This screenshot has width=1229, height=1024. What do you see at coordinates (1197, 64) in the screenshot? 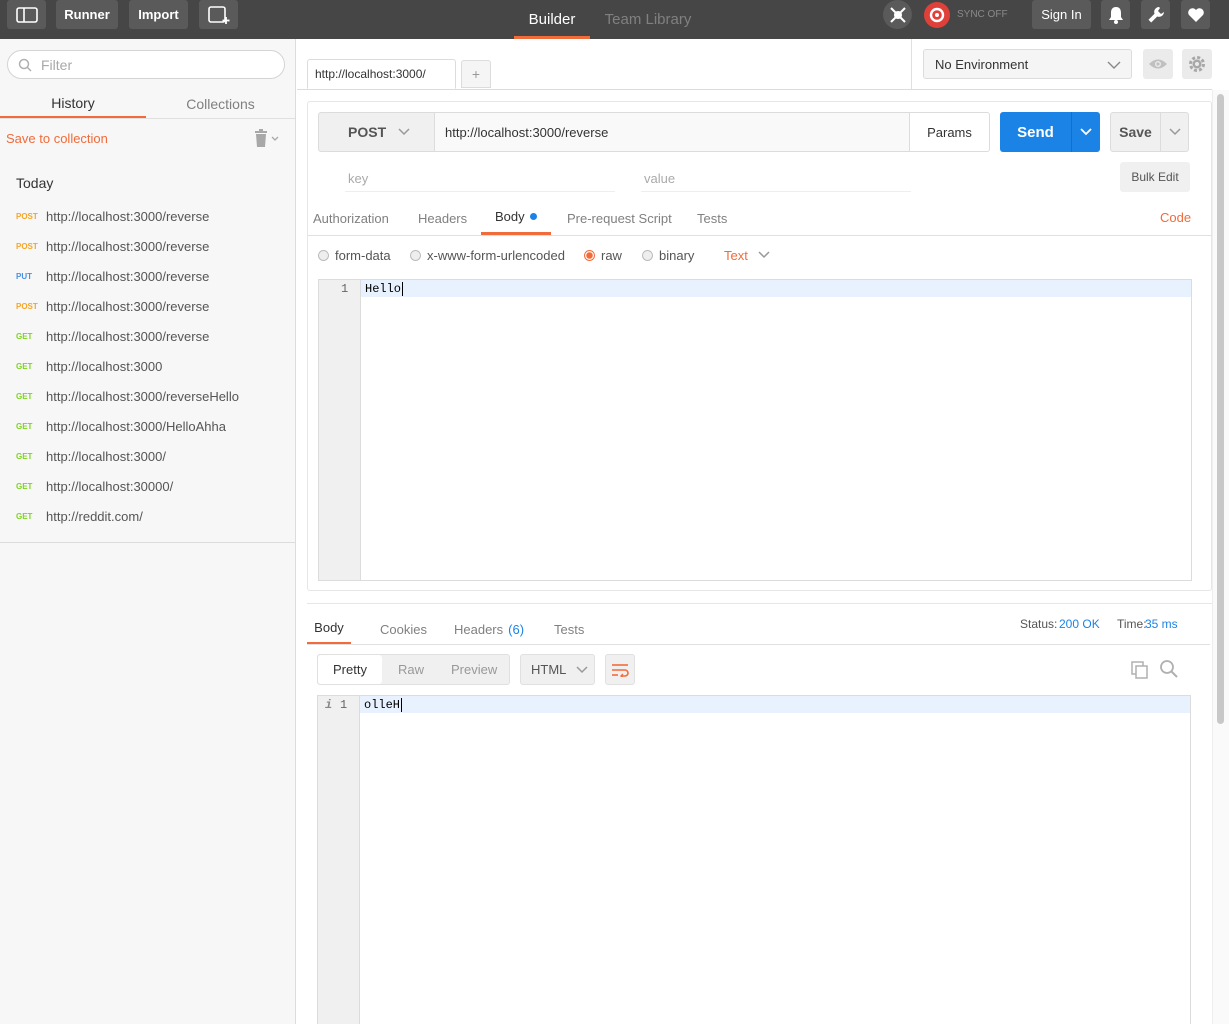
I see `manage-environments-button` at bounding box center [1197, 64].